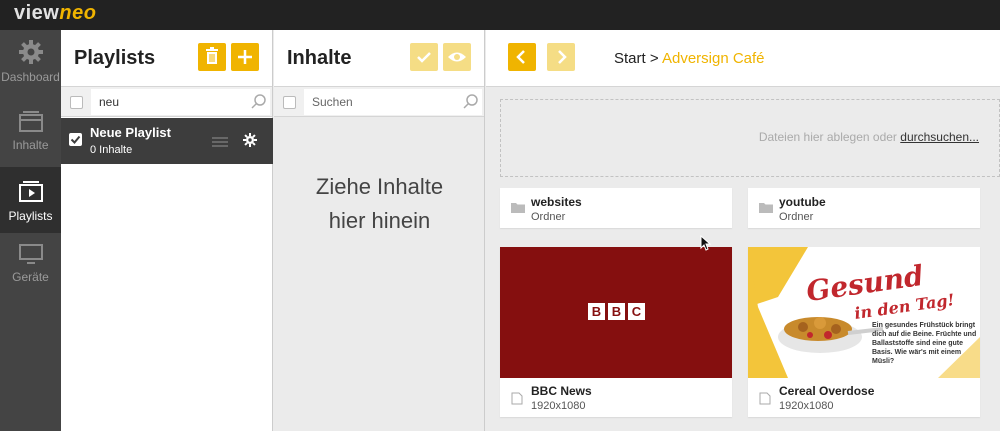  What do you see at coordinates (630, 58) in the screenshot?
I see `breadcrumb-root: Start` at bounding box center [630, 58].